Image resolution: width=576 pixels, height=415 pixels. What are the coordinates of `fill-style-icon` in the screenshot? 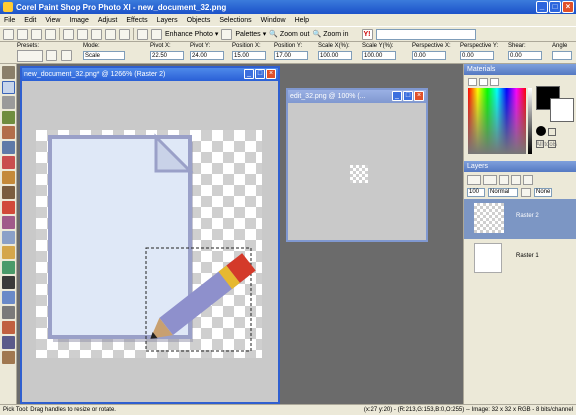 It's located at (541, 131).